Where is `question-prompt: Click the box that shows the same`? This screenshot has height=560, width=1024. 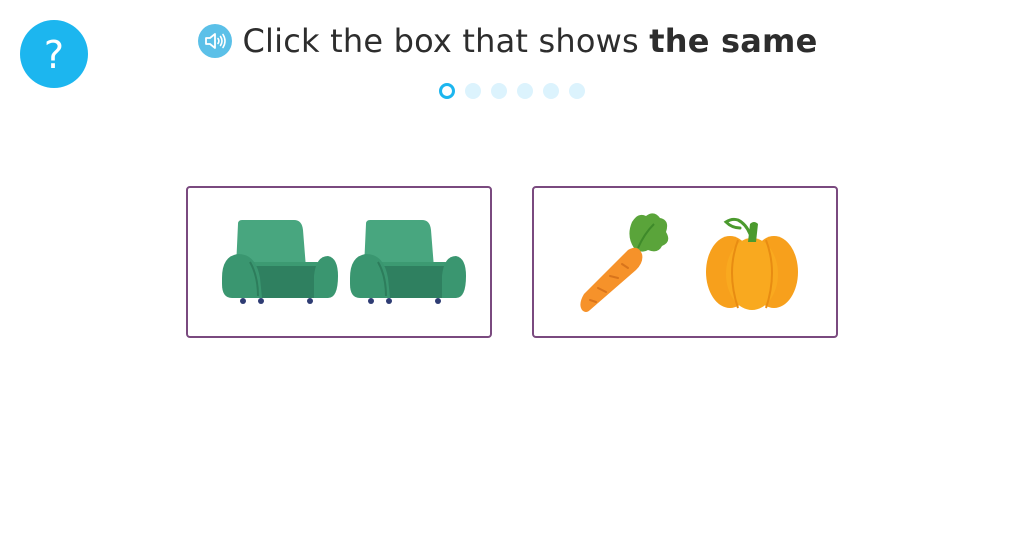
question-prompt: Click the box that shows the same is located at coordinates (529, 41).